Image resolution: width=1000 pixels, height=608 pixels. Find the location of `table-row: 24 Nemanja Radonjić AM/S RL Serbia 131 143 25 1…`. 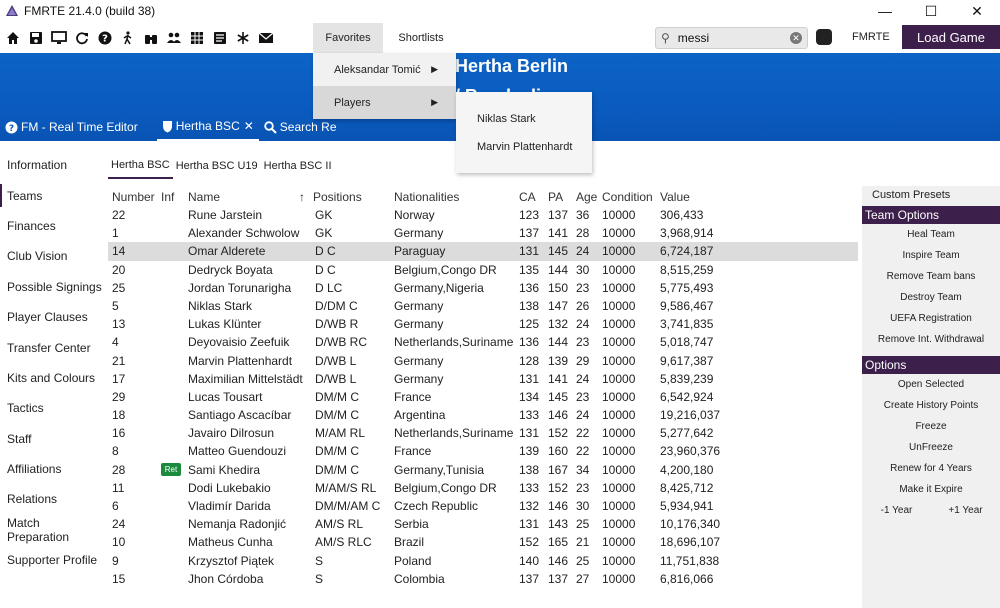

table-row: 24 Nemanja Radonjić AM/S RL Serbia 131 143 25 1… is located at coordinates (483, 524).